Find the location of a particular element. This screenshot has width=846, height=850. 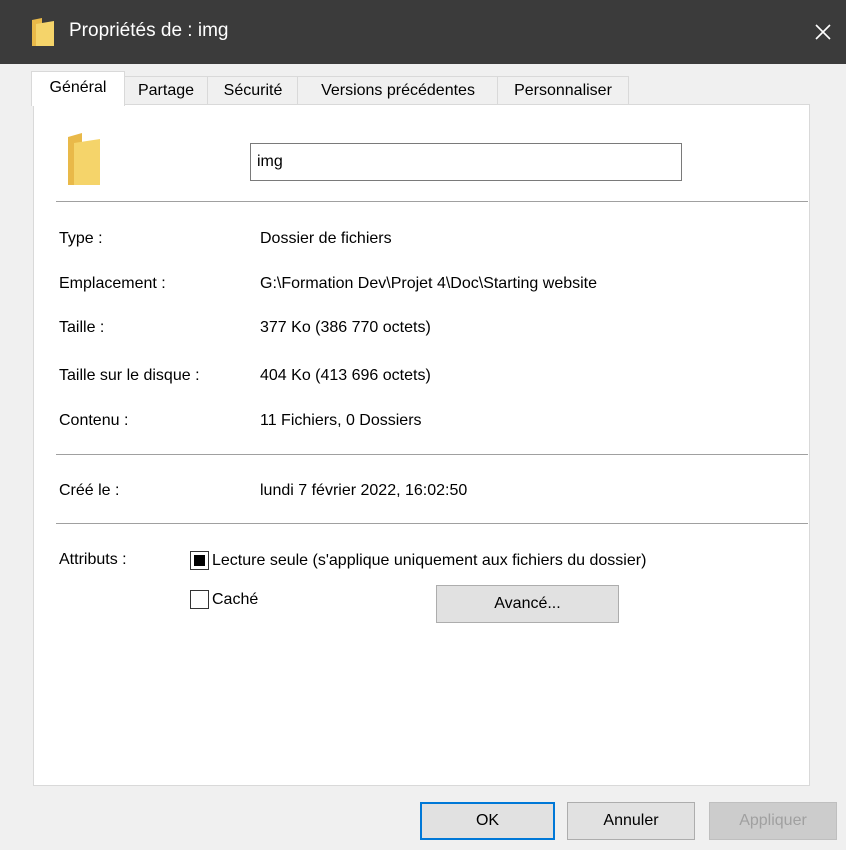

location-label: Emplacement : is located at coordinates (112, 283).